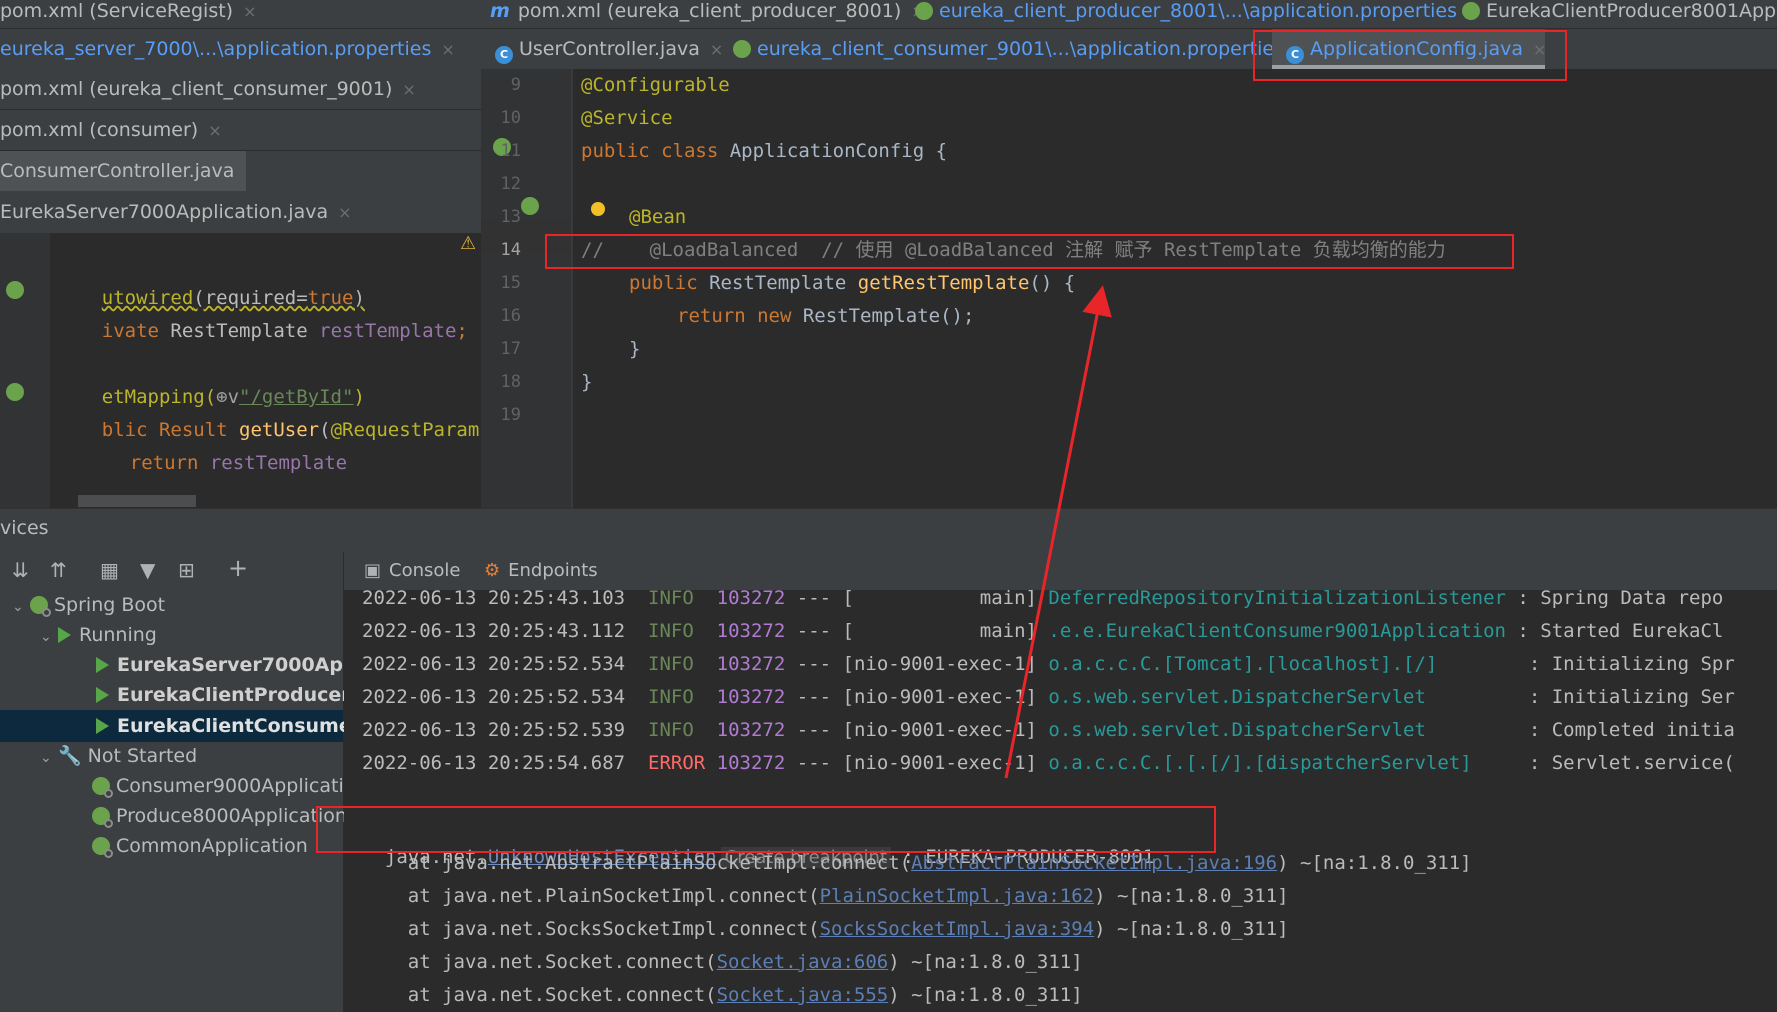 The image size is (1777, 1012). Describe the element at coordinates (1058, 532) in the screenshot. I see `annotation-arrow` at that location.